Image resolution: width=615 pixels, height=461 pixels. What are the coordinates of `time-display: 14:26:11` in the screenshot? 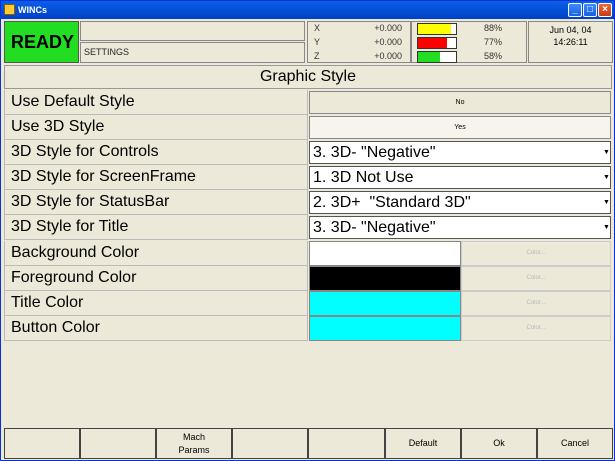 It's located at (570, 42).